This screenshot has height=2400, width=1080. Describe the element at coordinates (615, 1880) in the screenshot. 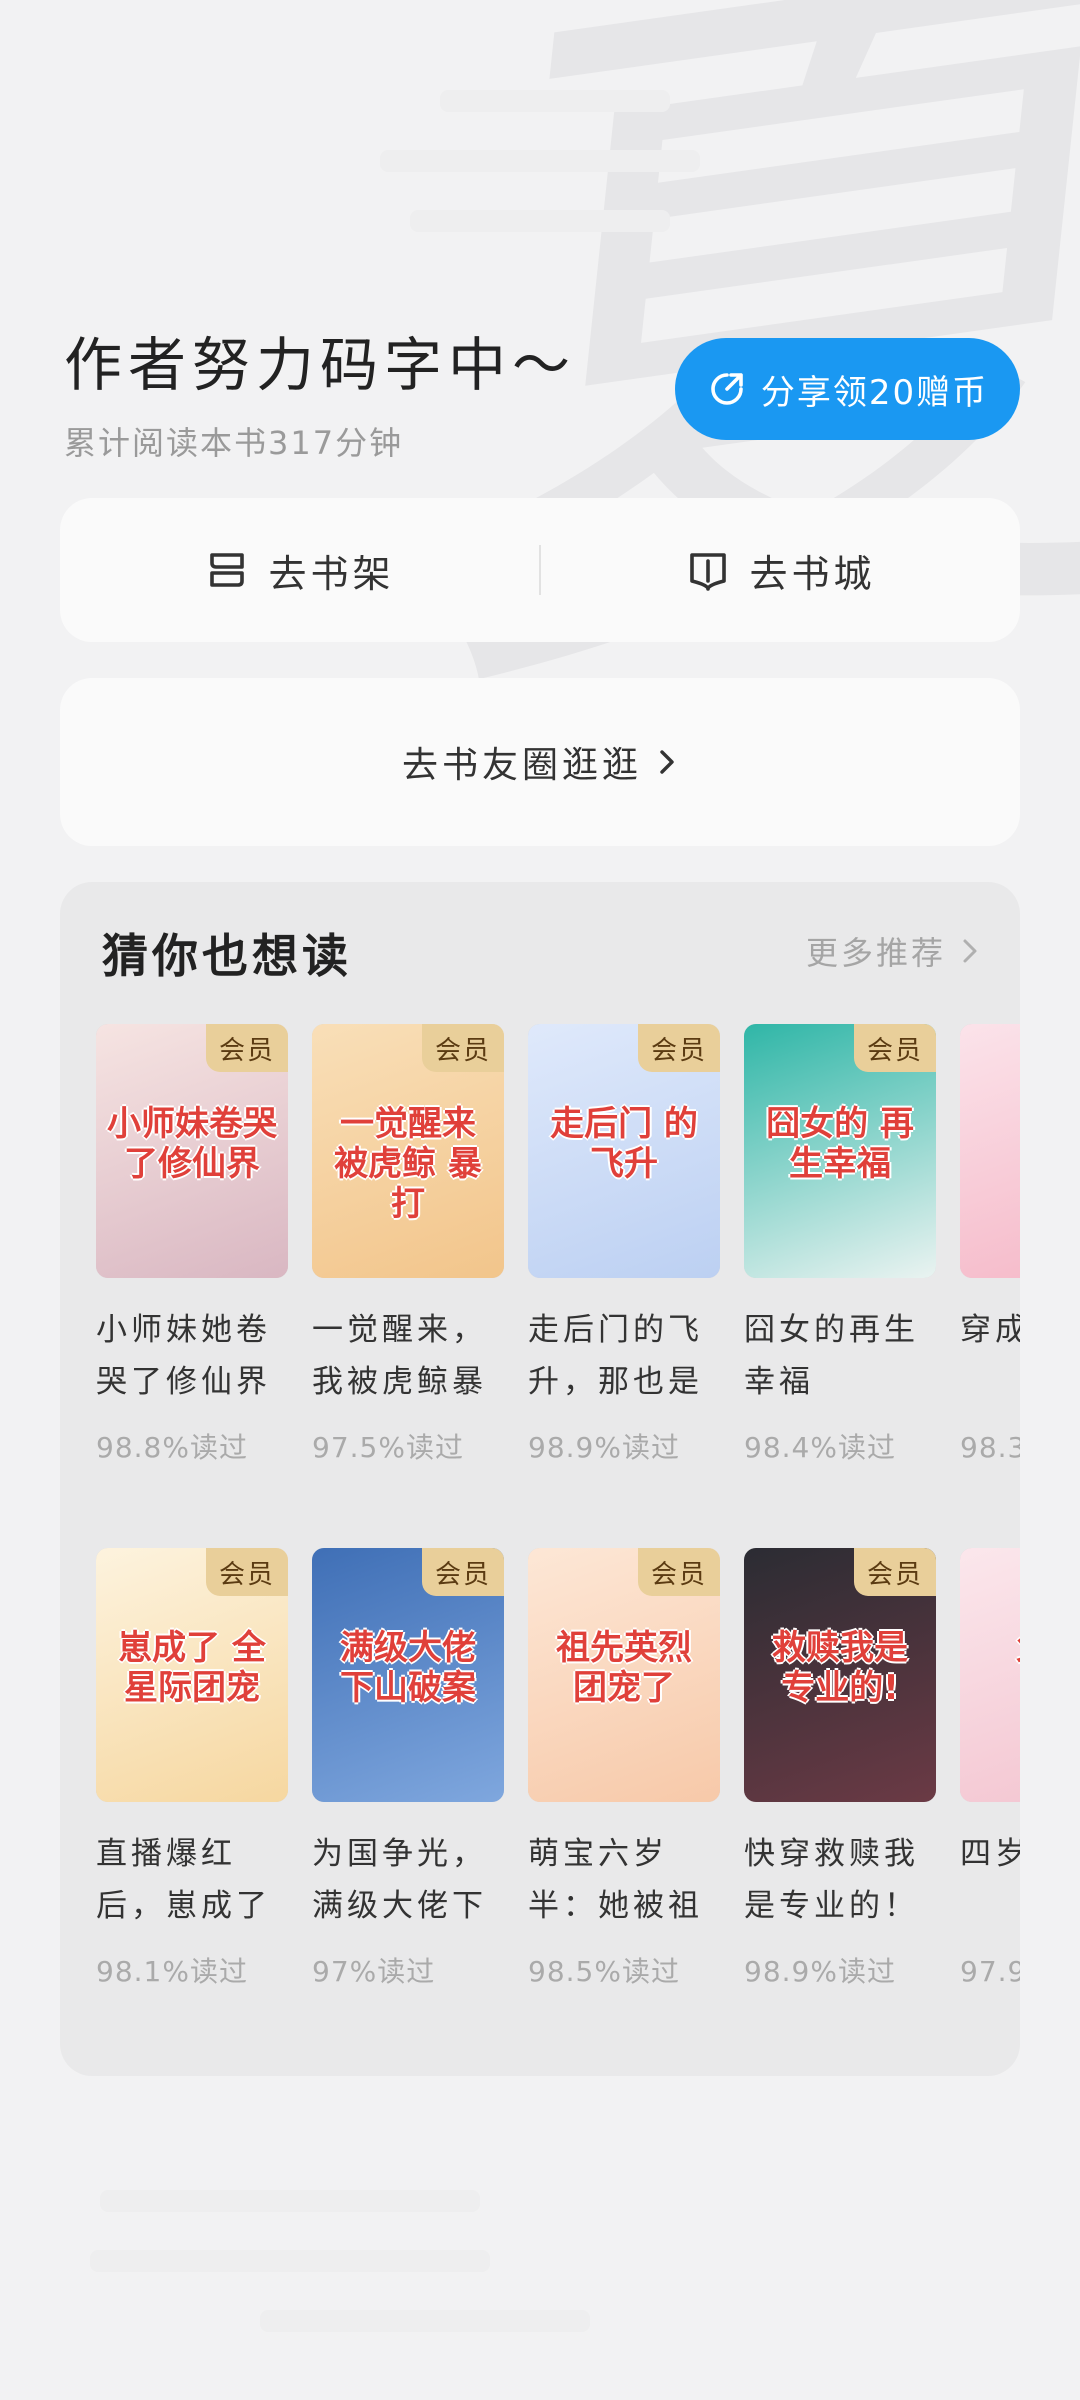

I see `book-title: 萌宝六岁半：她被祖` at that location.